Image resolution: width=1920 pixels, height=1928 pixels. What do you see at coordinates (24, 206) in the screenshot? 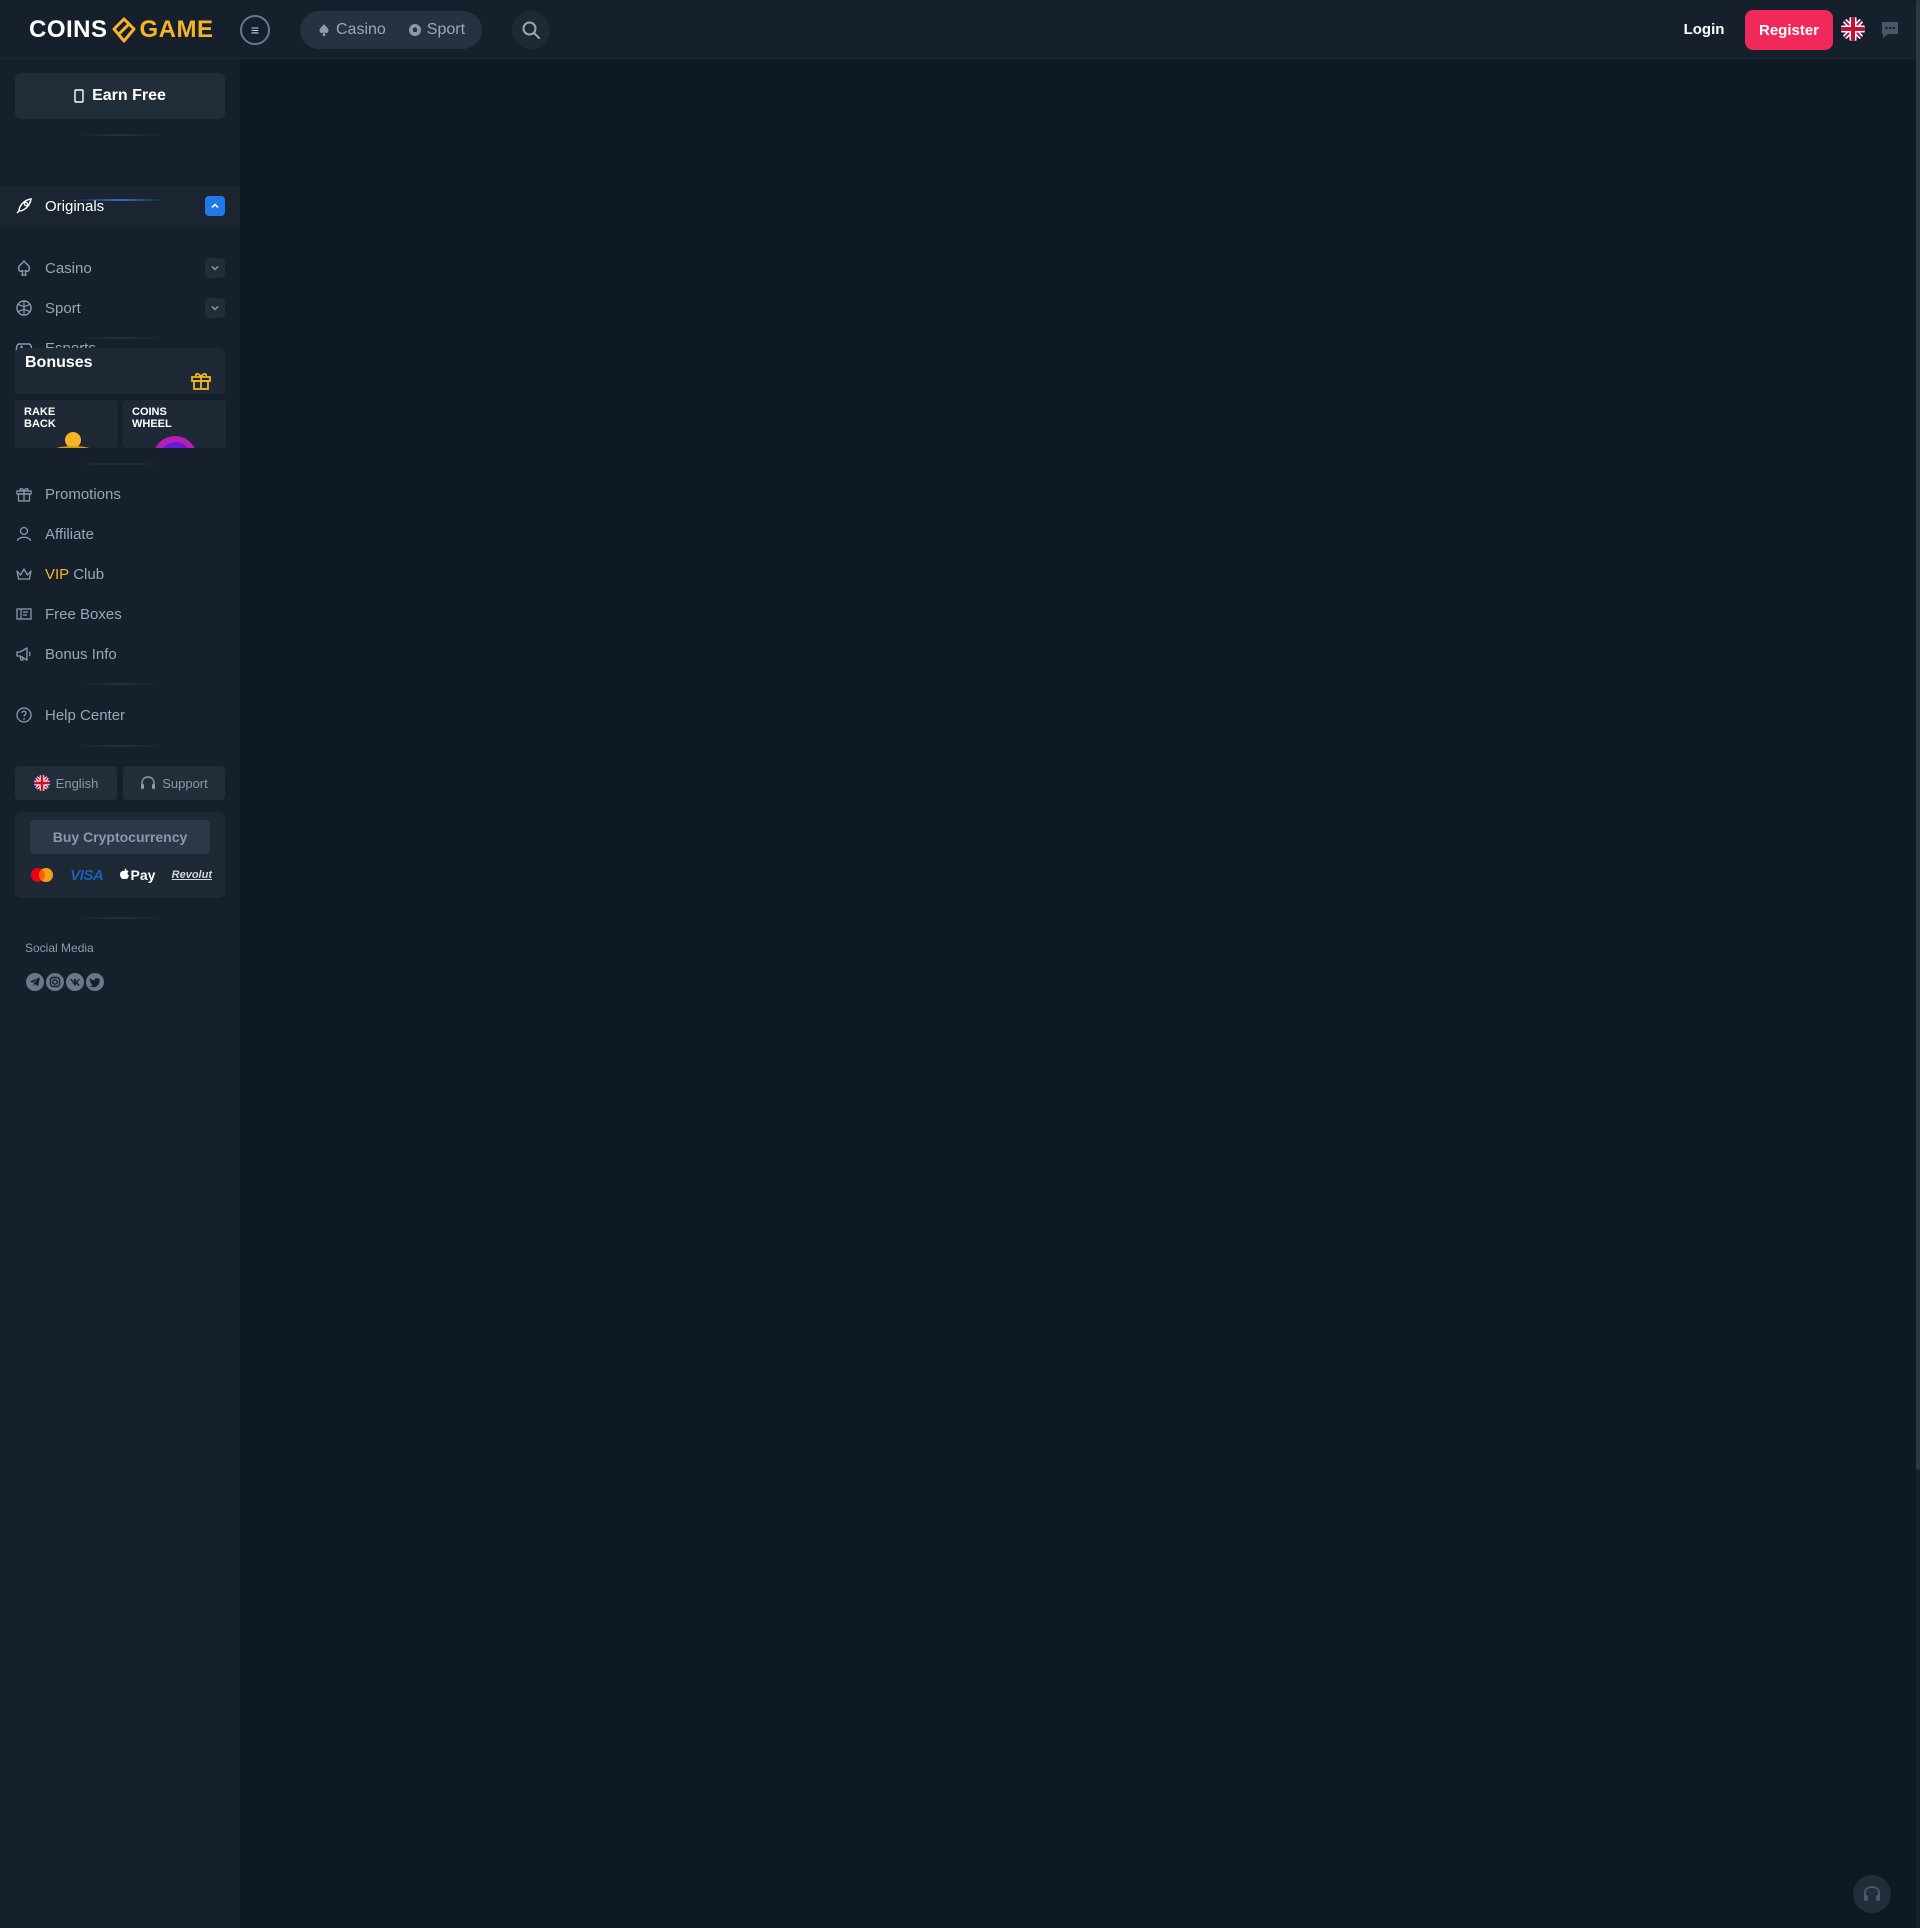
I see `rocket-icon` at bounding box center [24, 206].